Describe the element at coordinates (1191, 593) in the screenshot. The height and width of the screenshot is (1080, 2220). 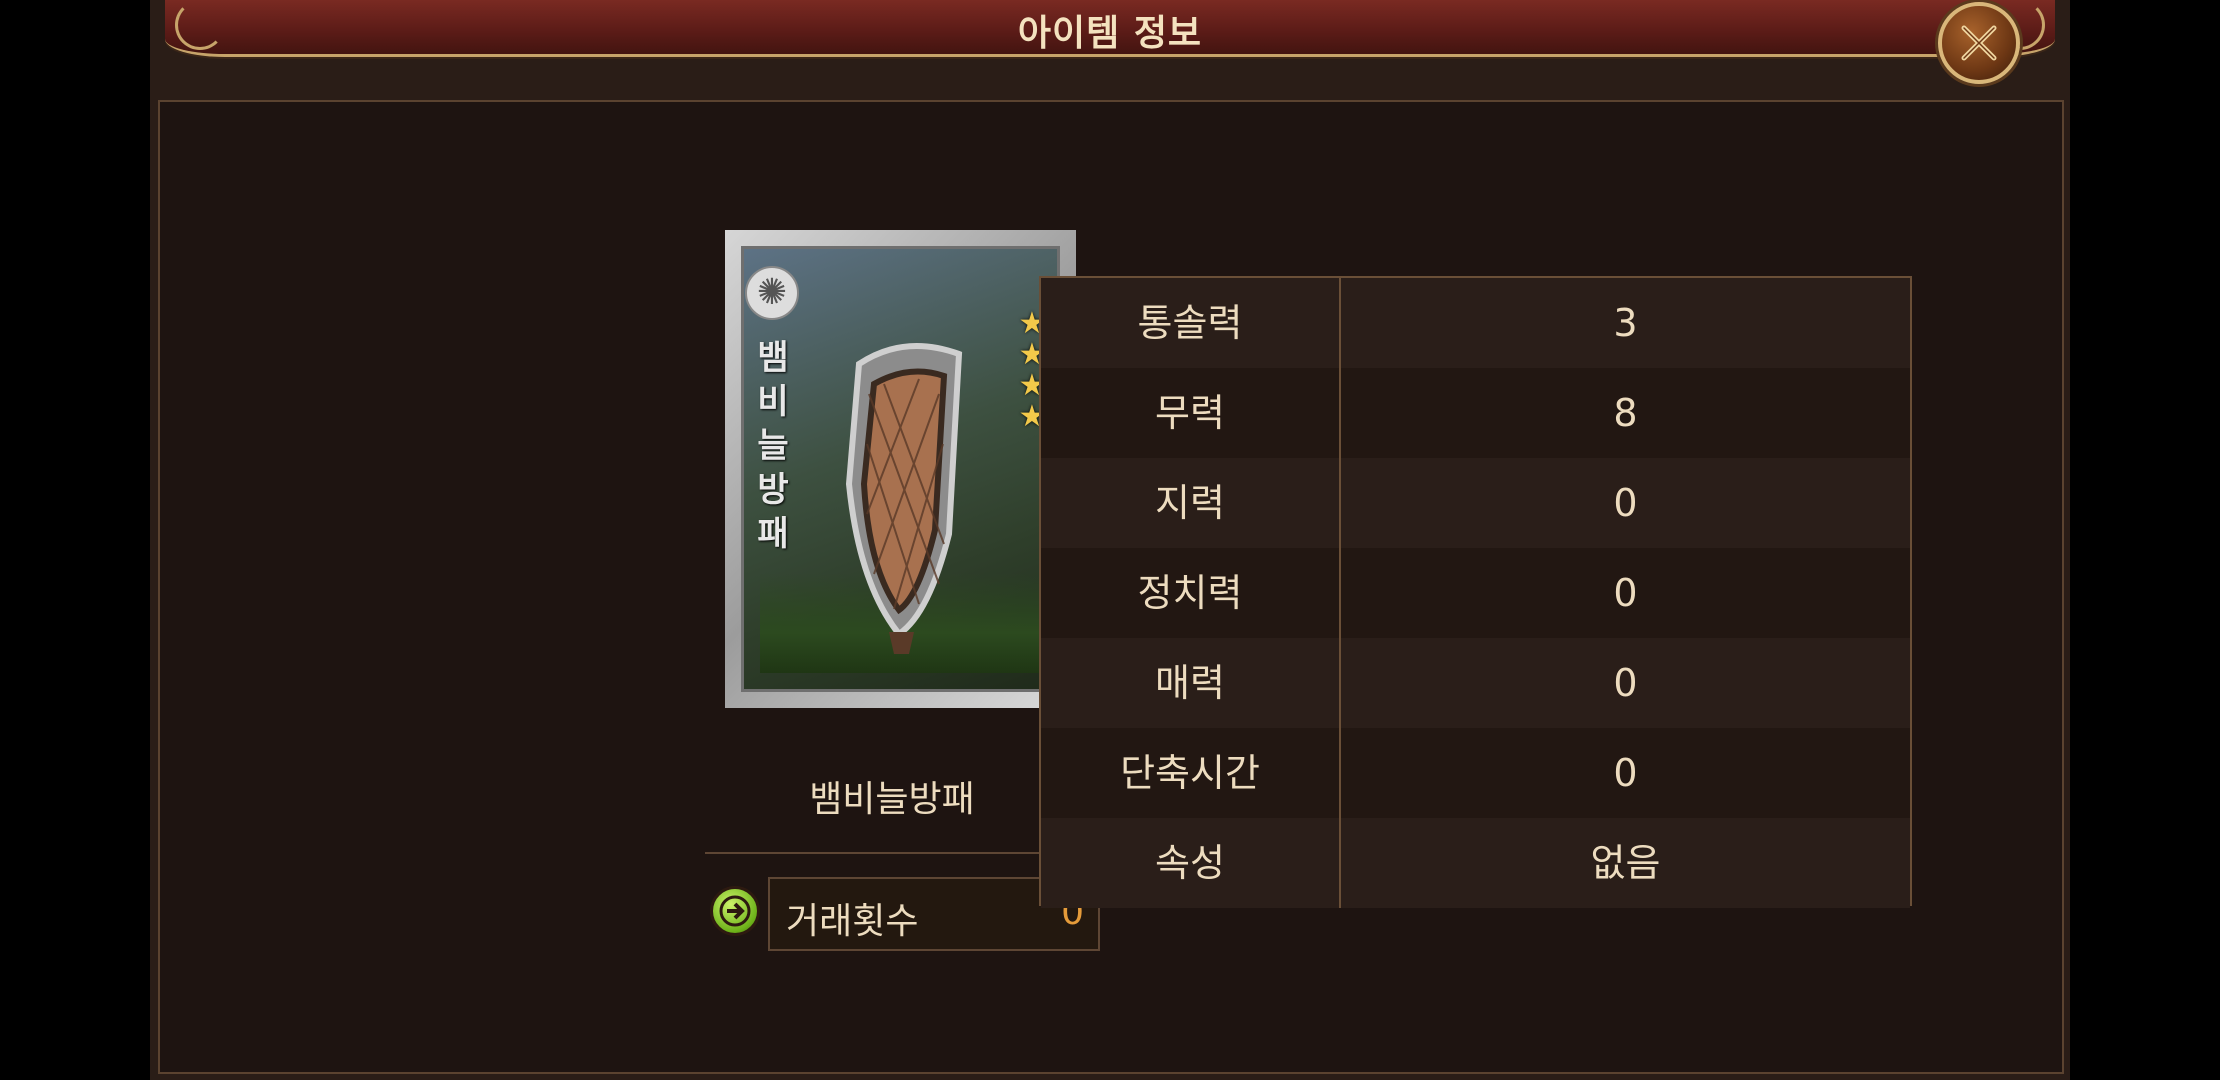
I see `stat-label: 정치력` at that location.